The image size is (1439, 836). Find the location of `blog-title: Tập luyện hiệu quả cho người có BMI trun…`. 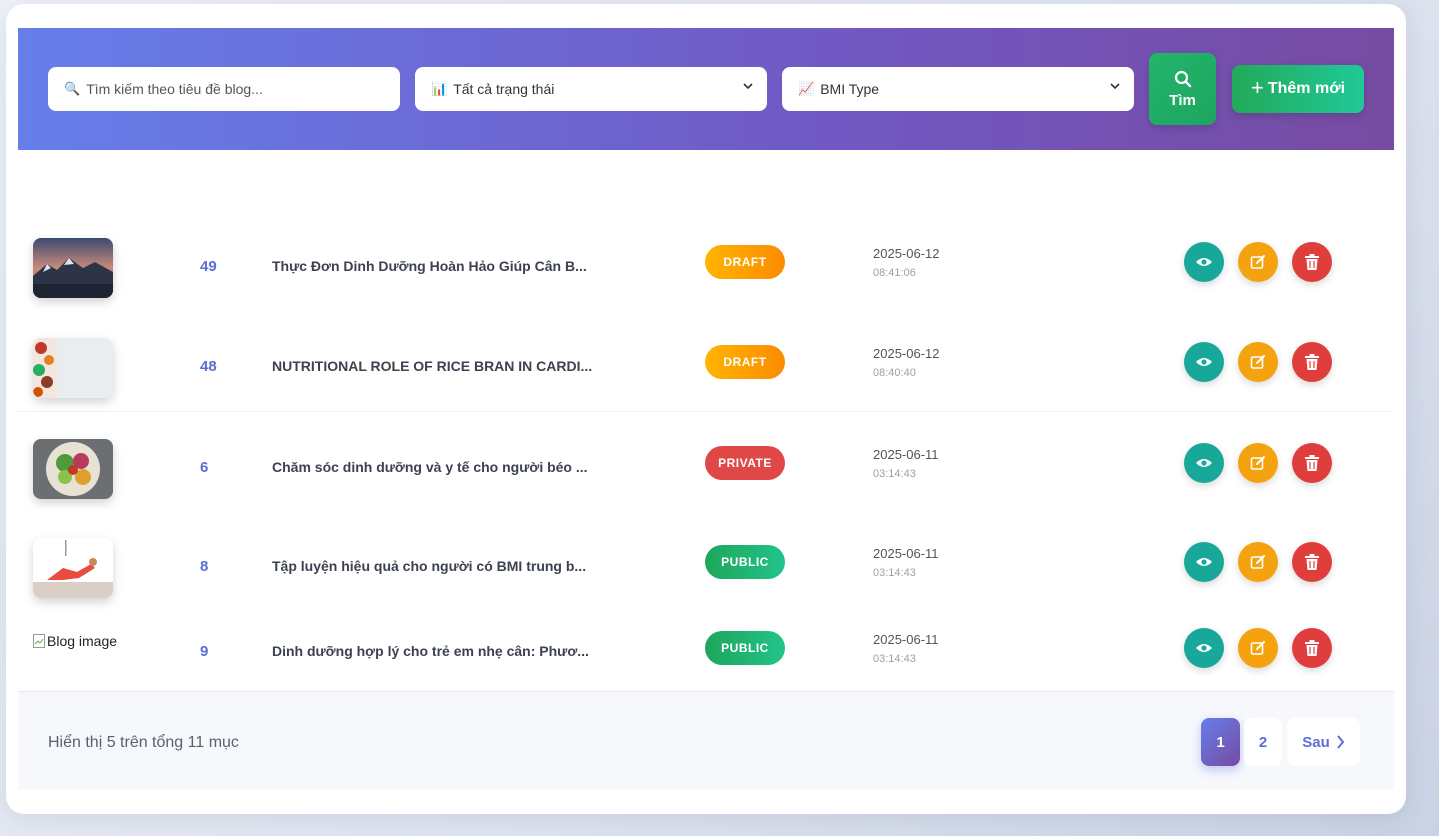

blog-title: Tập luyện hiệu quả cho người có BMI trun… is located at coordinates (429, 566).